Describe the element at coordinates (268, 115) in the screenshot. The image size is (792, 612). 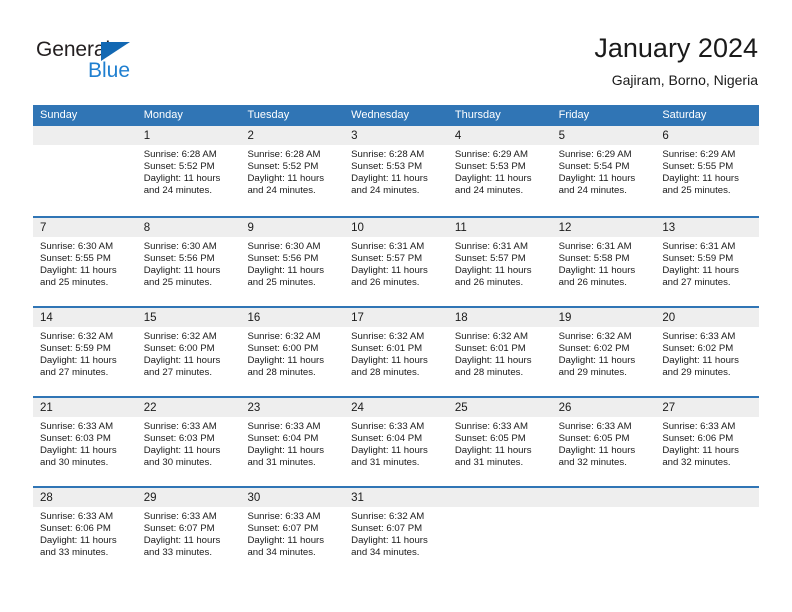
I see `weekday-header-tuesday: Tuesday` at that location.